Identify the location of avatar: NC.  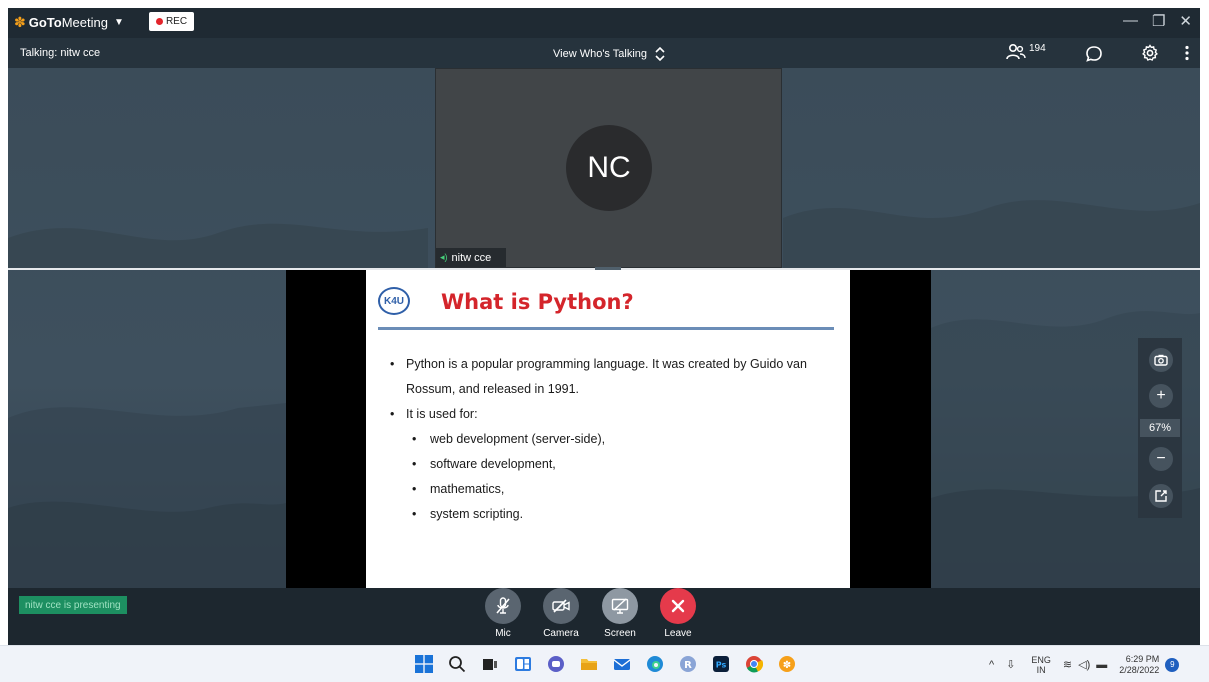
(609, 168).